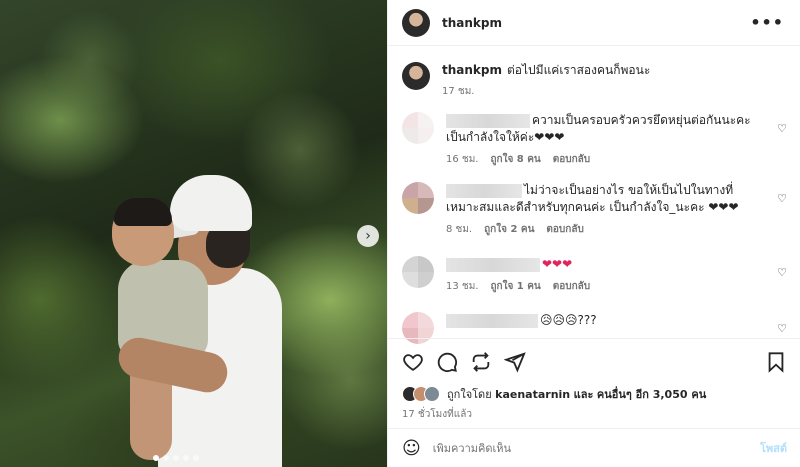 The image size is (800, 467). Describe the element at coordinates (421, 394) in the screenshot. I see `liker-avatars` at that location.